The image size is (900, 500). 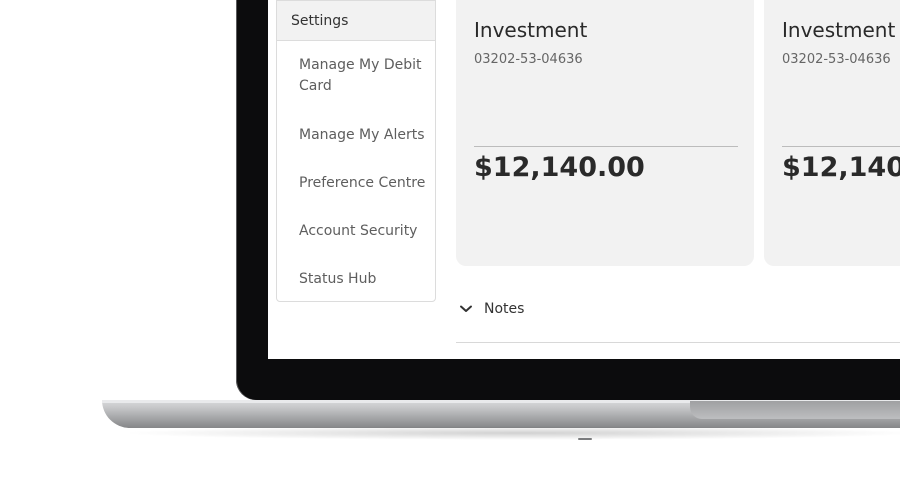 I want to click on laptop-hinge, so click(x=795, y=410).